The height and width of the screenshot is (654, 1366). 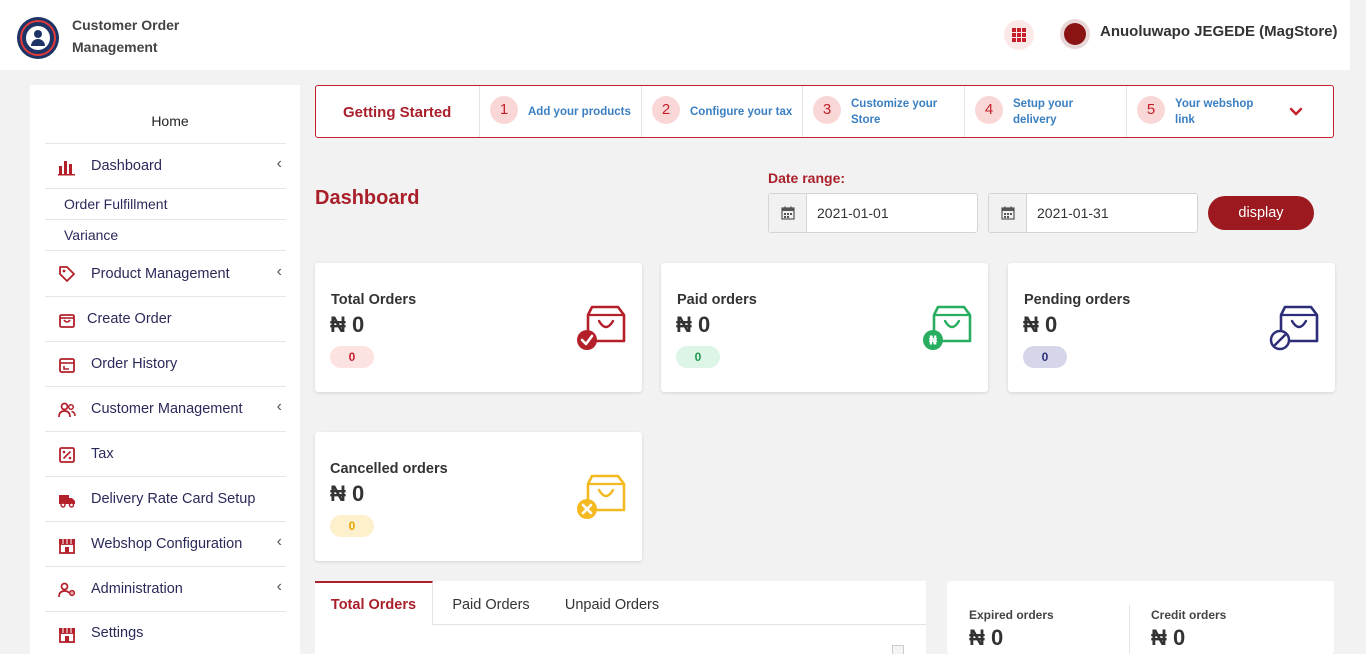 What do you see at coordinates (986, 637) in the screenshot?
I see `stat-value: ₦ 0` at bounding box center [986, 637].